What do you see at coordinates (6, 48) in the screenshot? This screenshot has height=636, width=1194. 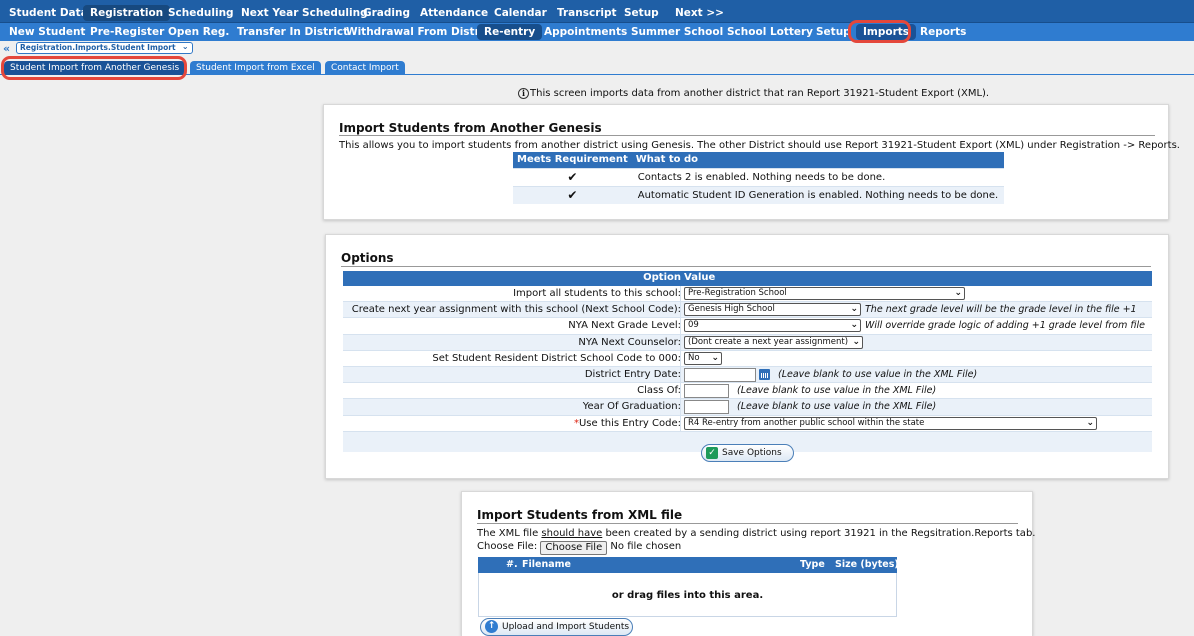 I see `breadcrumb-back-icon: «` at bounding box center [6, 48].